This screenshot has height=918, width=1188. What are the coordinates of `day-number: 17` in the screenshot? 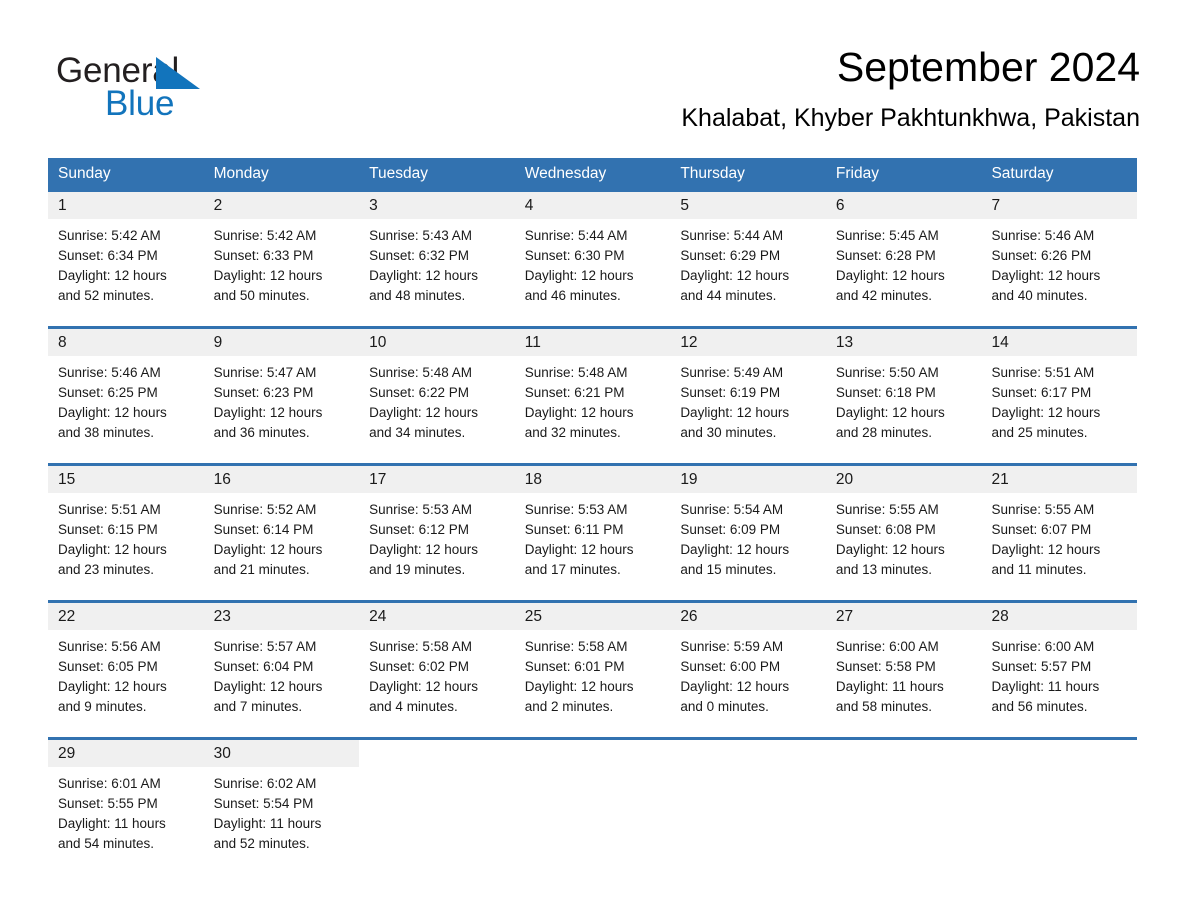 It's located at (437, 479).